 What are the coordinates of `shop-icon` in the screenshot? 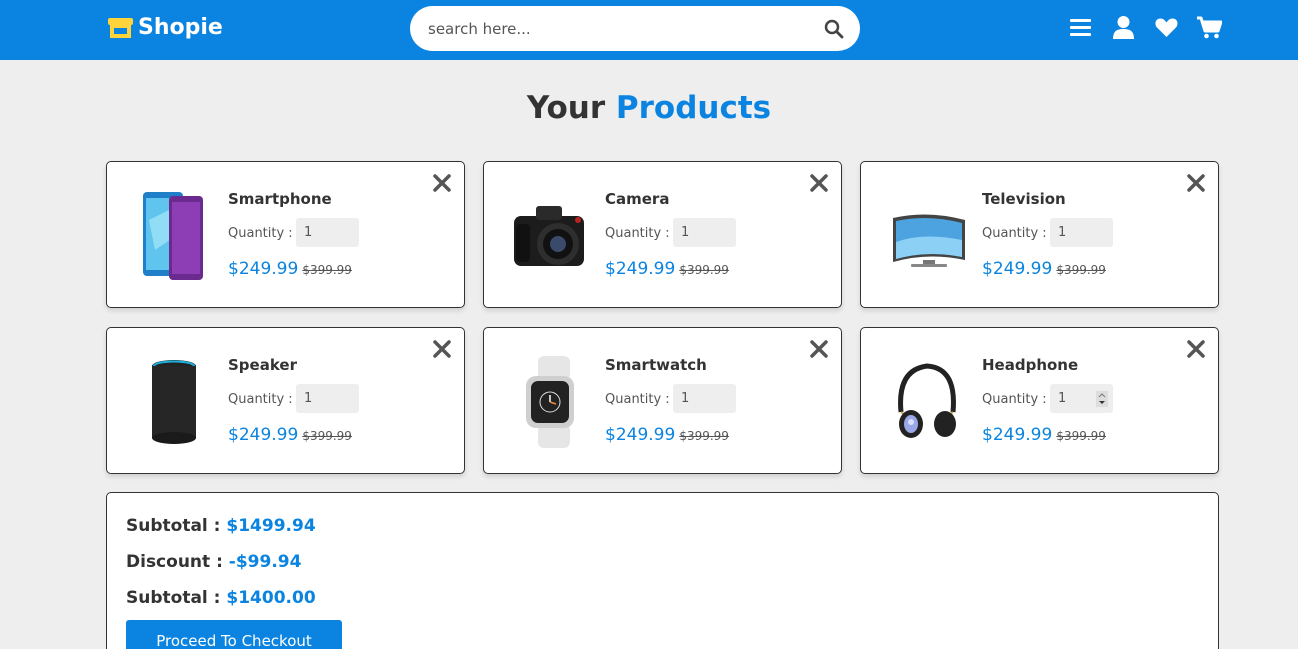 It's located at (120, 27).